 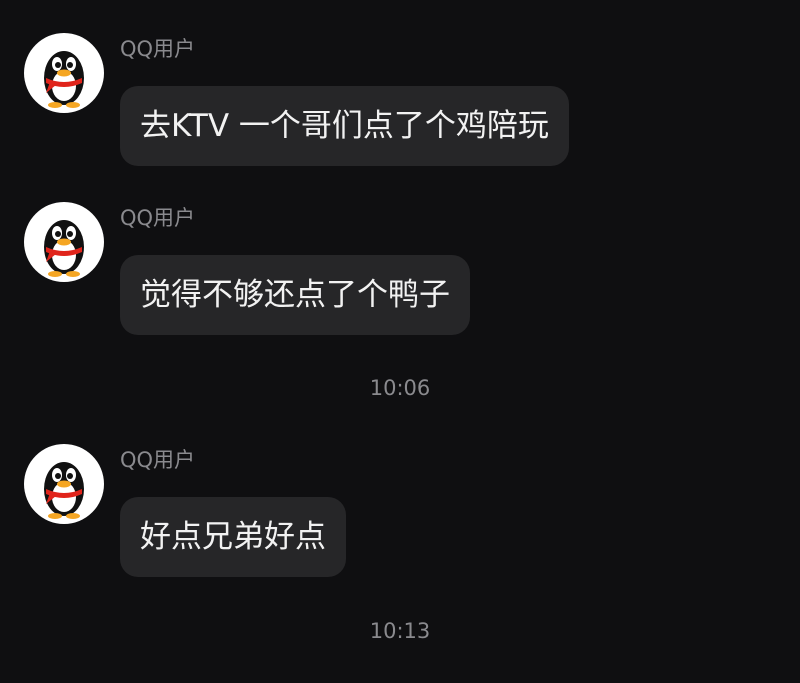 I want to click on timestamp: 10:06, so click(x=400, y=388).